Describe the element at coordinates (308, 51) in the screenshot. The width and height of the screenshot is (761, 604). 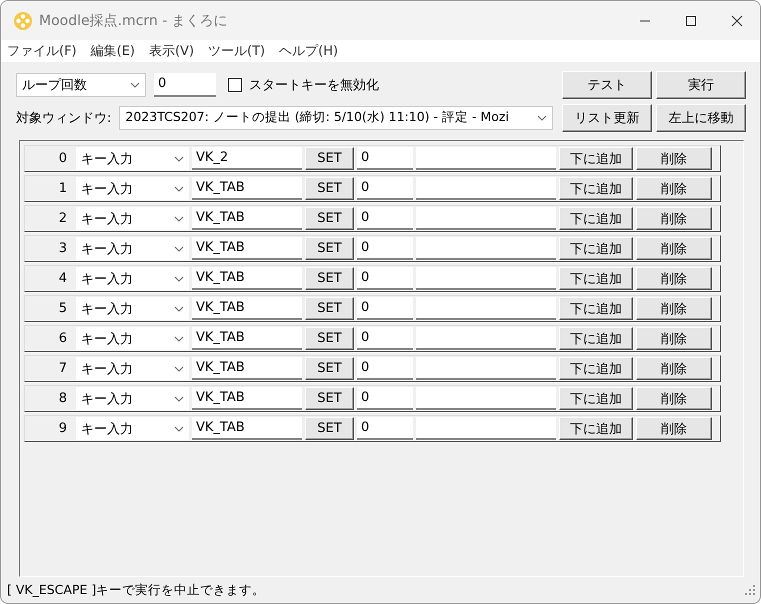
I see `menu-item: ヘルプ(H)` at that location.